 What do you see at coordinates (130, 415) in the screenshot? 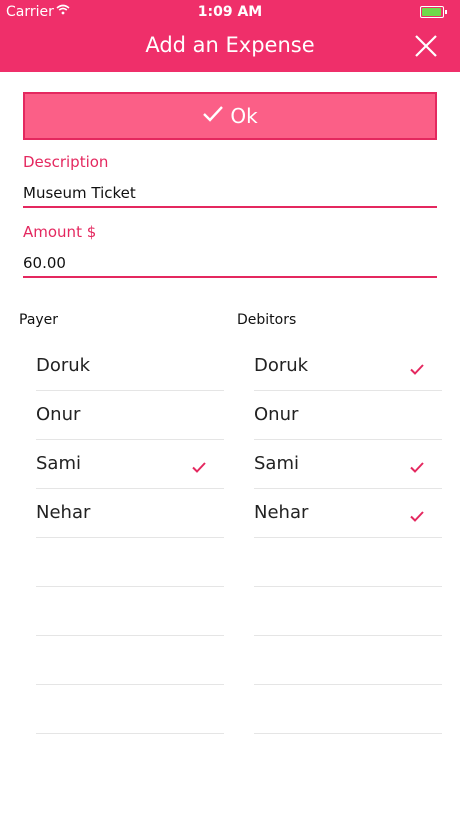
I see `payer-row: Onur` at bounding box center [130, 415].